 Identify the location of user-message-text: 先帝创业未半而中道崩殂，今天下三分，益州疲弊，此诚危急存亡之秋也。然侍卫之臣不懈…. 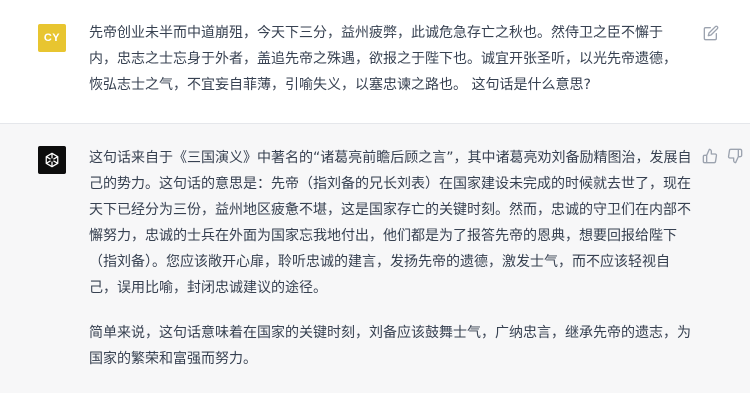
(383, 59).